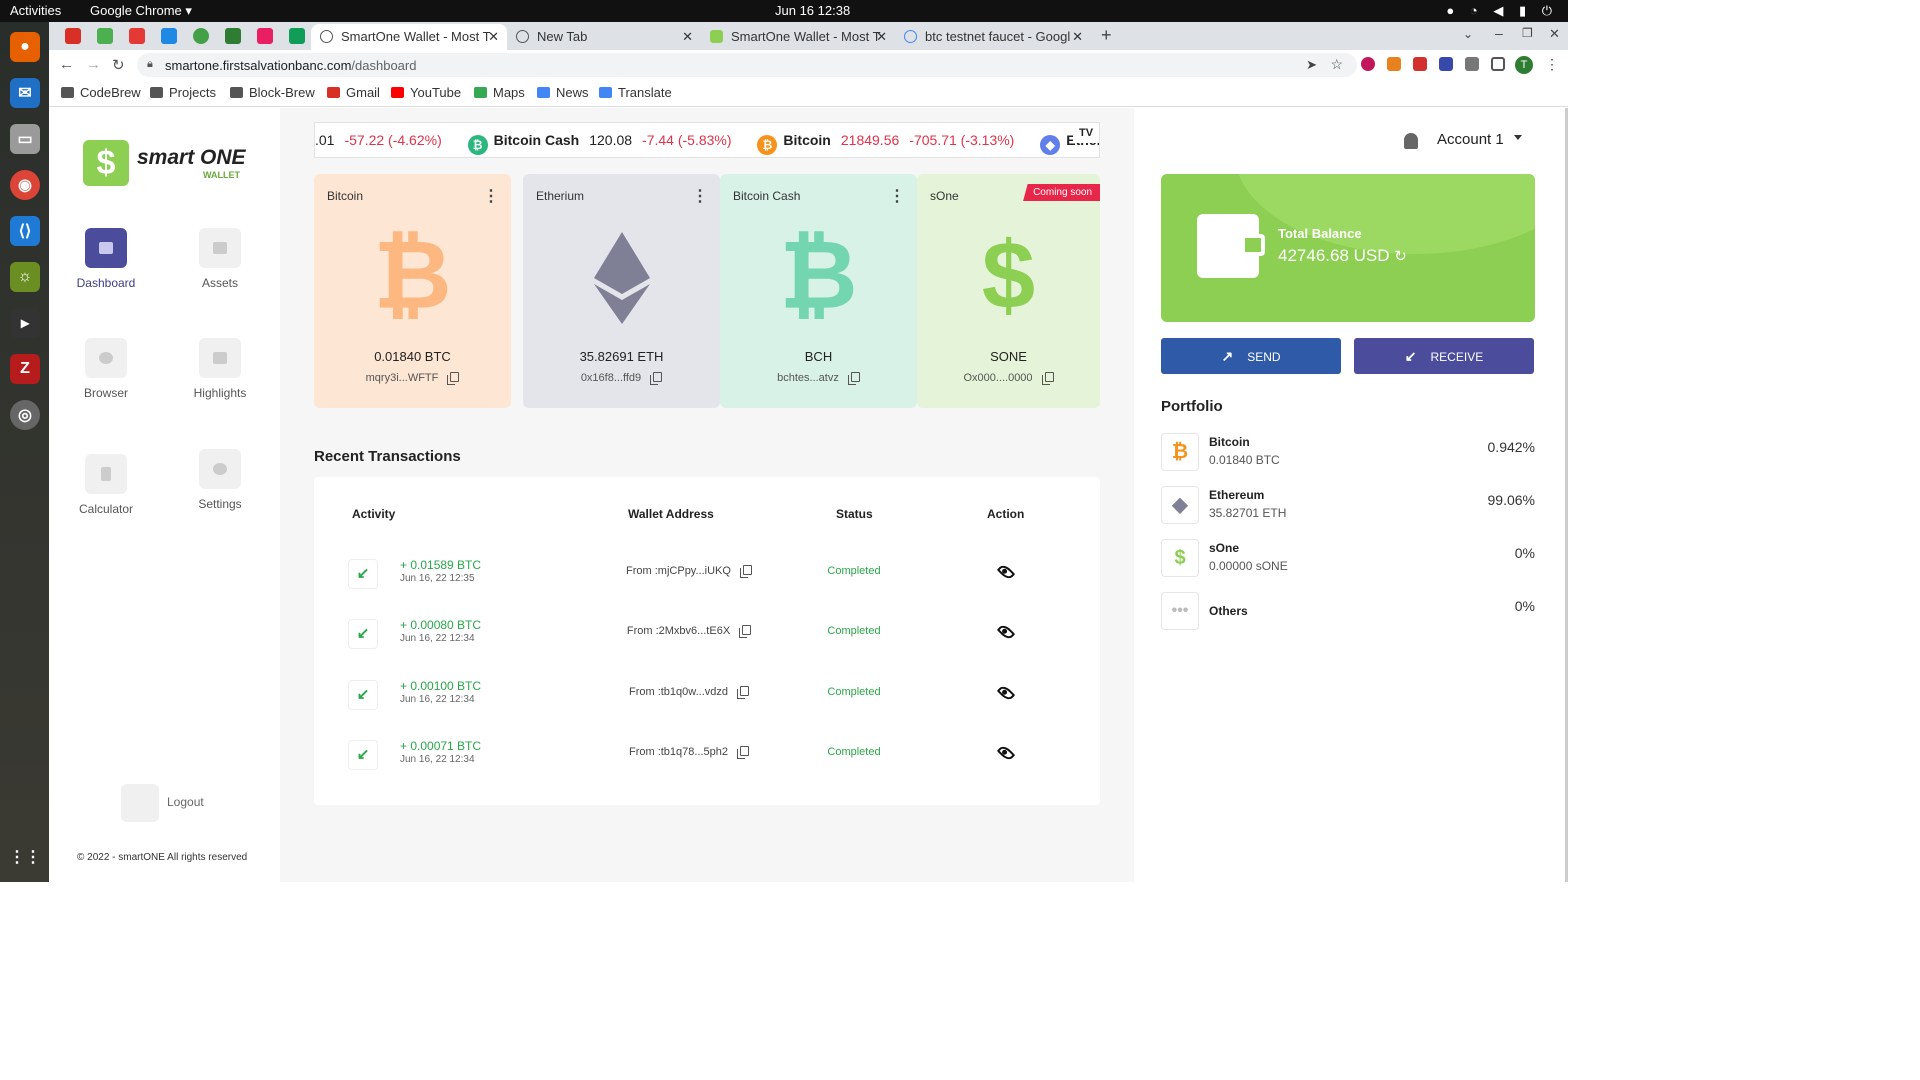  What do you see at coordinates (1251, 356) in the screenshot?
I see `send-button: ↗ SEND` at bounding box center [1251, 356].